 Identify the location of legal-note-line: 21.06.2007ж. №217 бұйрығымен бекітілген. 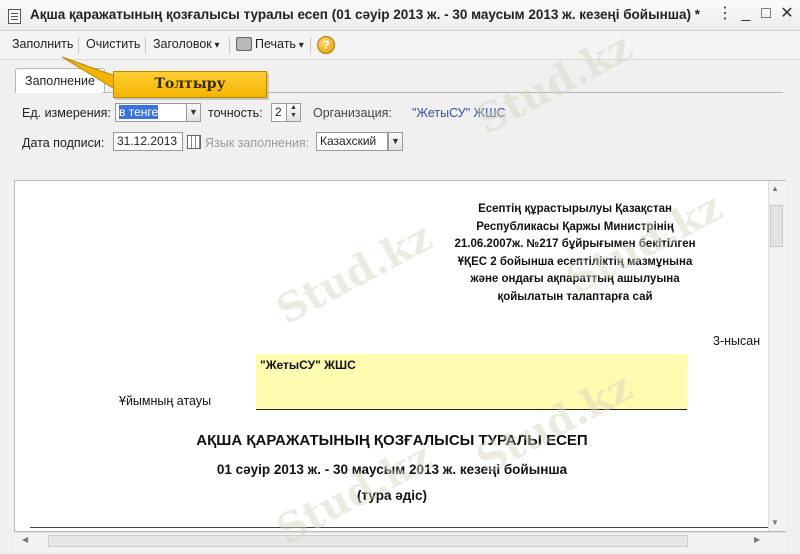
(575, 244).